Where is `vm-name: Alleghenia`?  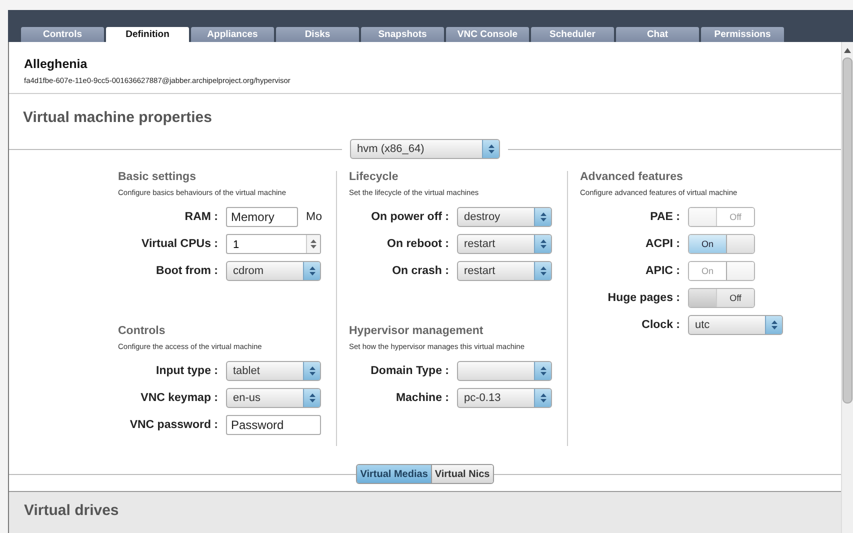
vm-name: Alleghenia is located at coordinates (56, 64).